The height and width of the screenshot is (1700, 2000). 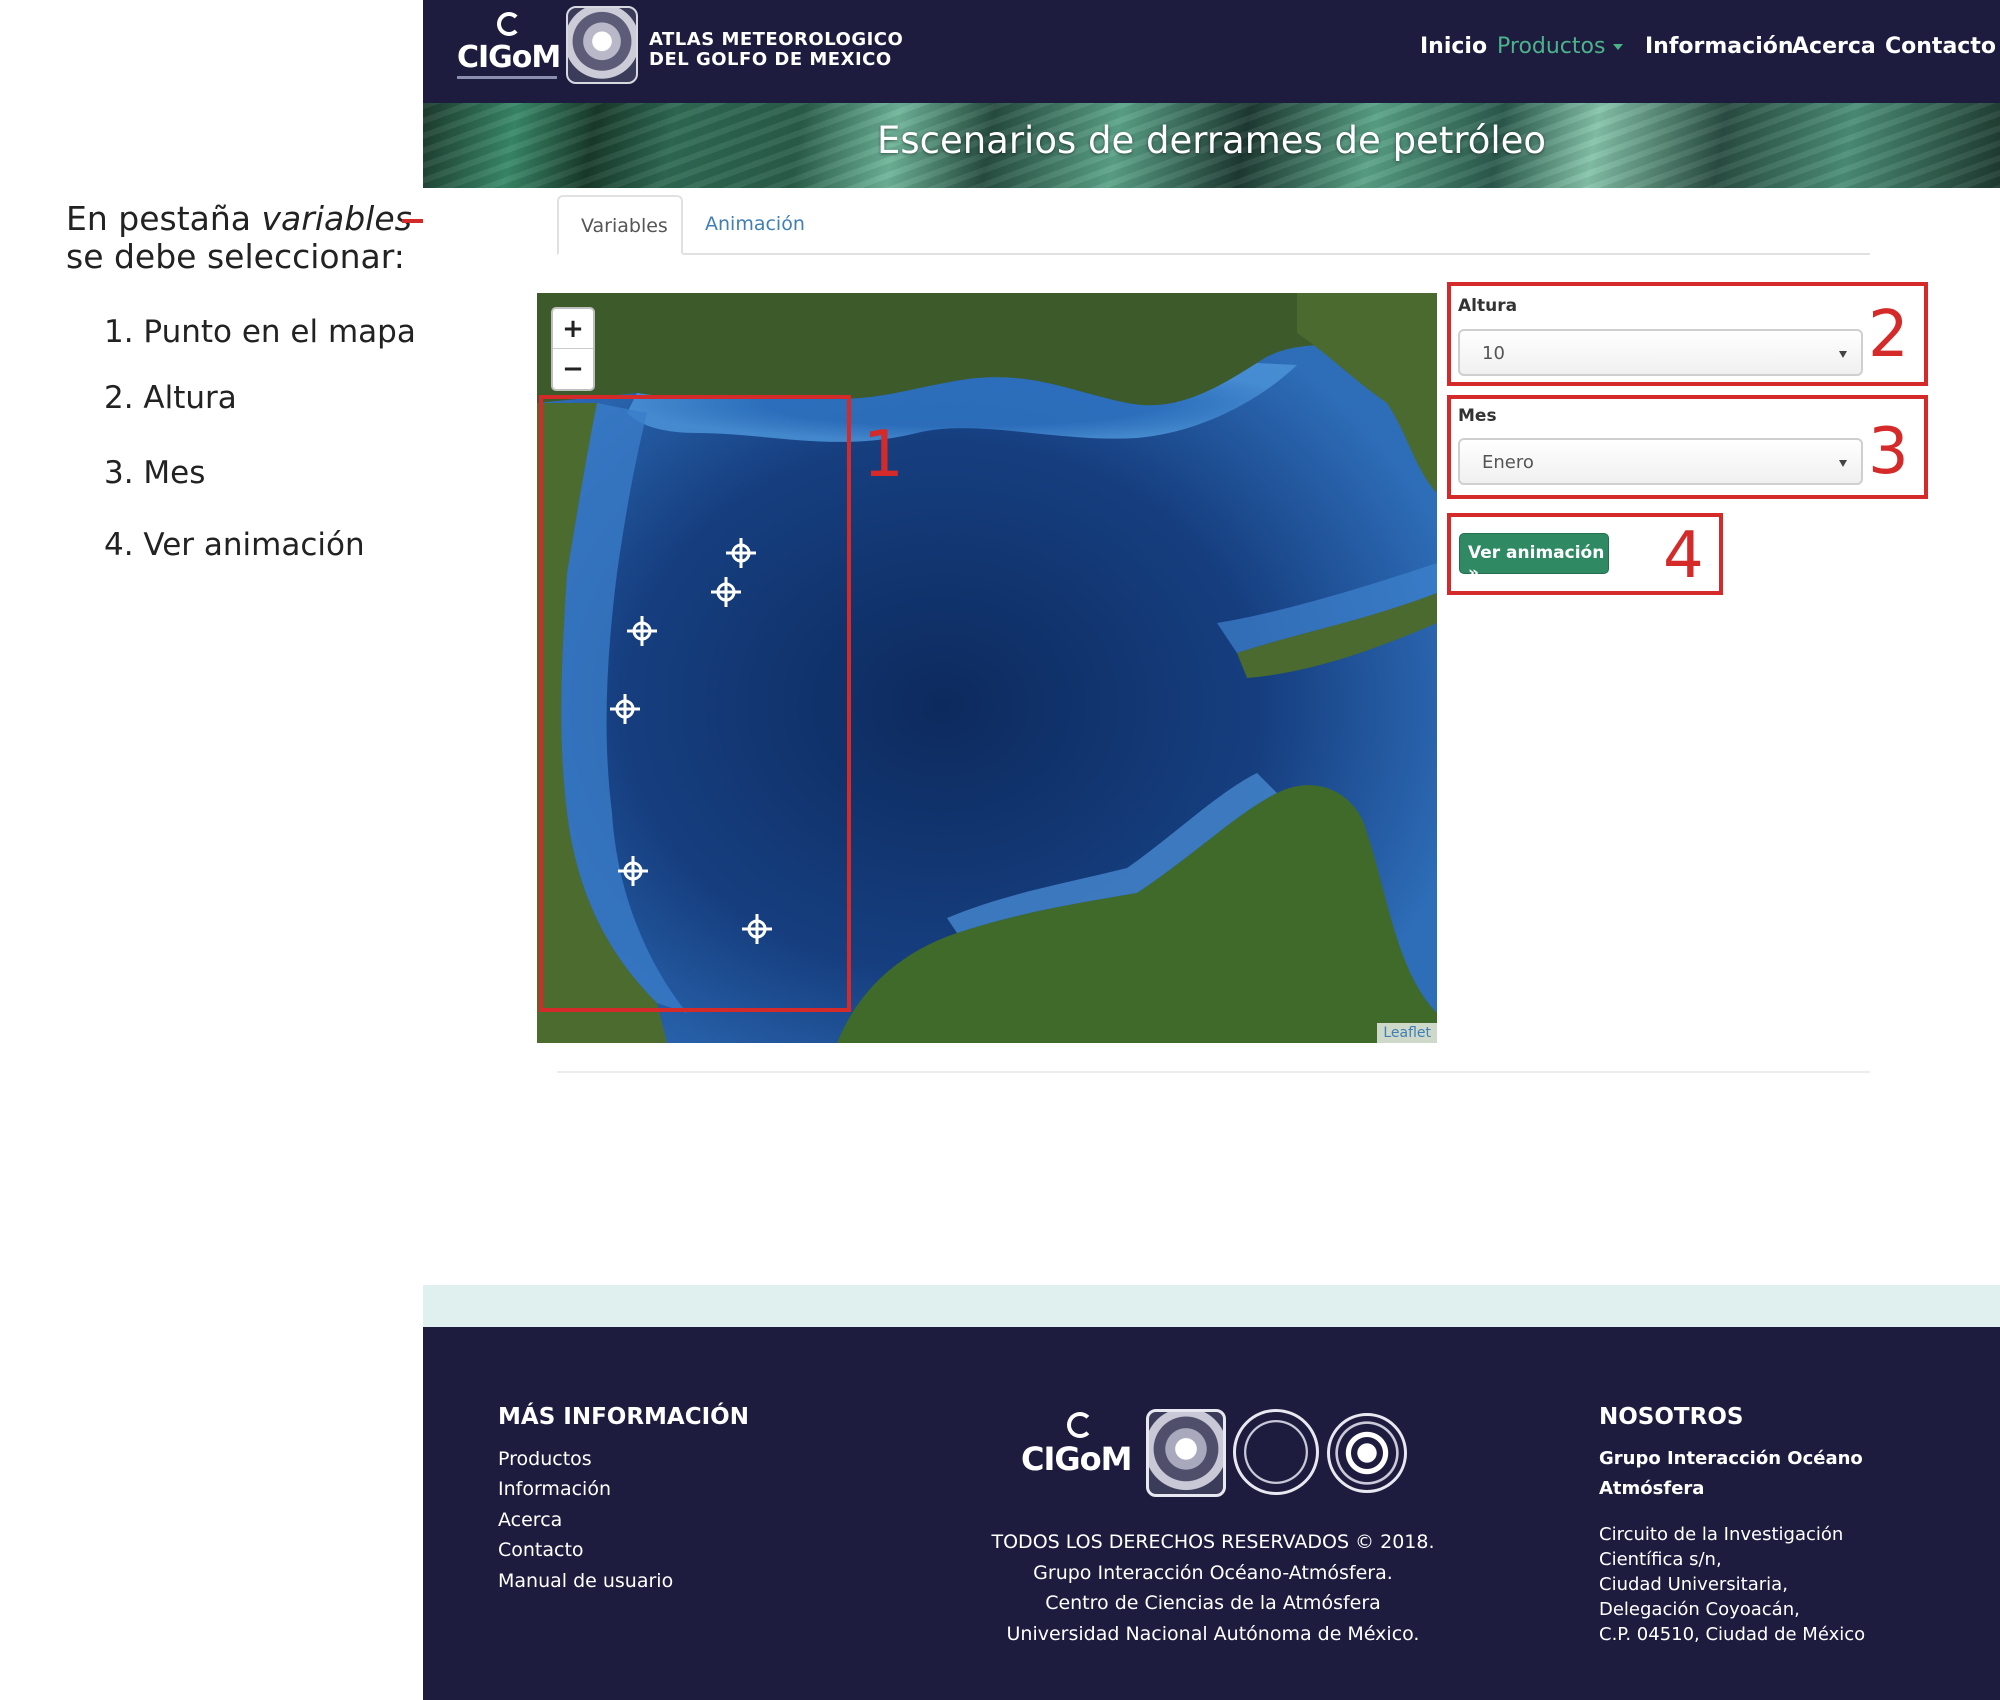 I want to click on caret-down-icon, so click(x=1618, y=47).